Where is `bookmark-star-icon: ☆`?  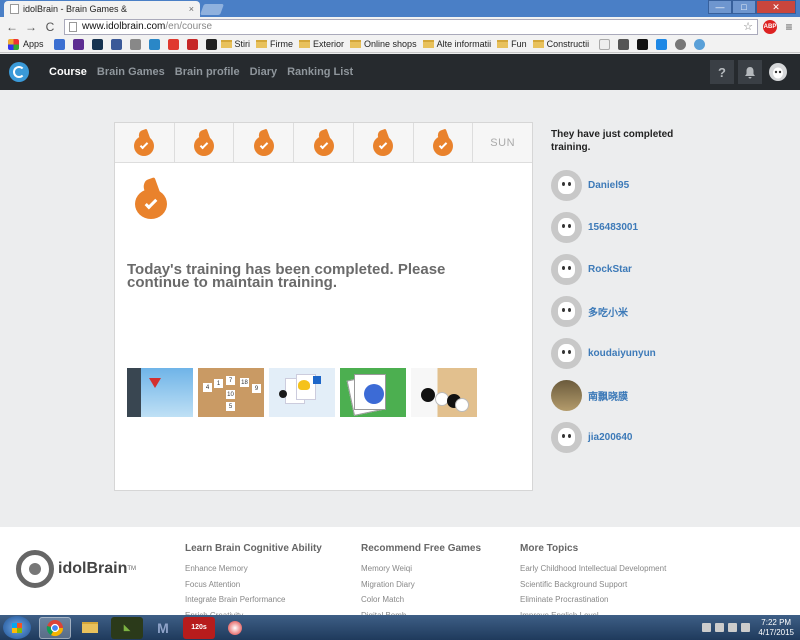
bookmark-star-icon: ☆ is located at coordinates (748, 26).